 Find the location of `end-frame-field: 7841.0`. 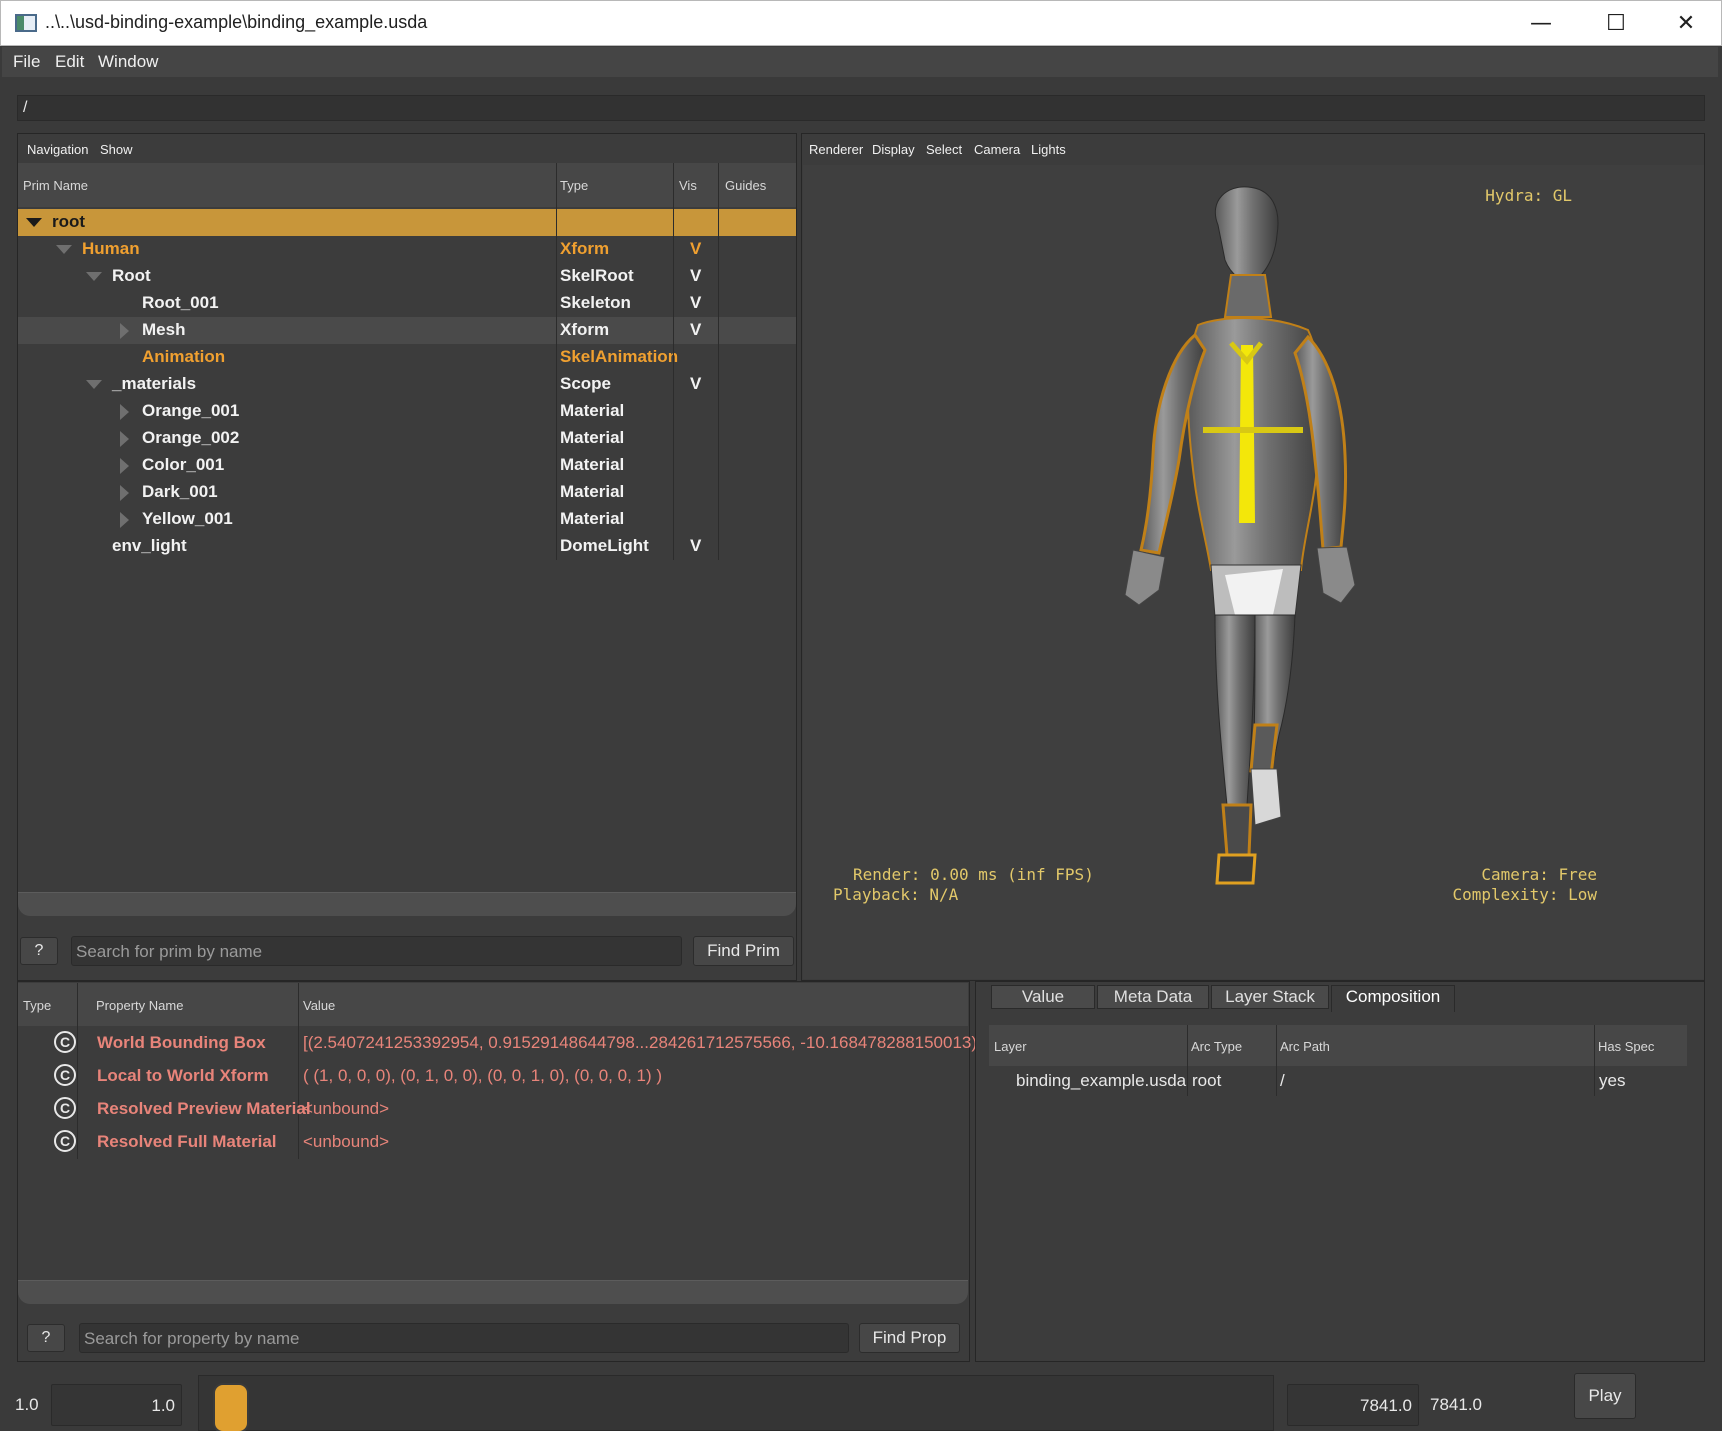

end-frame-field: 7841.0 is located at coordinates (1353, 1405).